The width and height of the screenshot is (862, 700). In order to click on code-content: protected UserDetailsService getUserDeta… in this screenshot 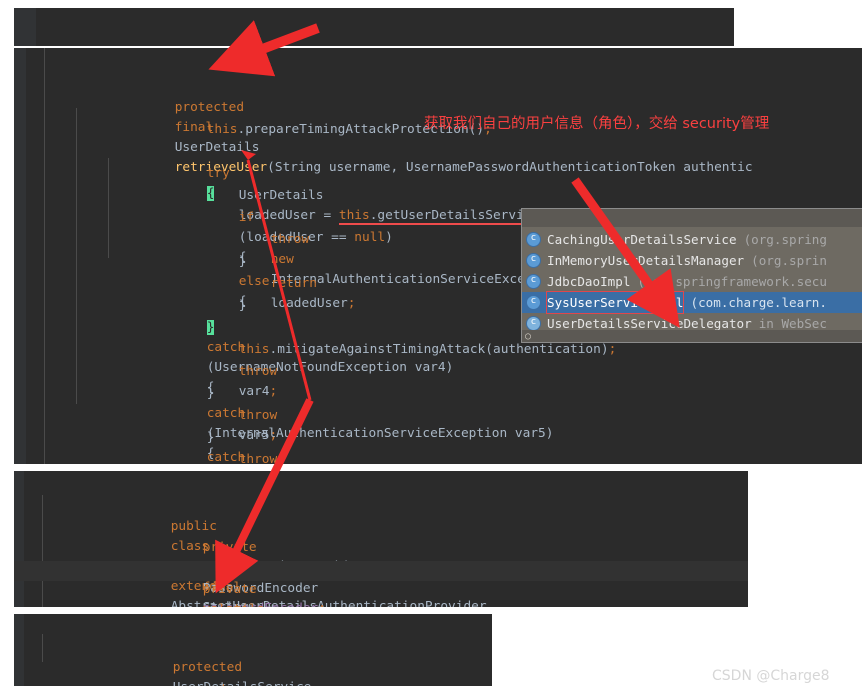, I will do `click(253, 650)`.